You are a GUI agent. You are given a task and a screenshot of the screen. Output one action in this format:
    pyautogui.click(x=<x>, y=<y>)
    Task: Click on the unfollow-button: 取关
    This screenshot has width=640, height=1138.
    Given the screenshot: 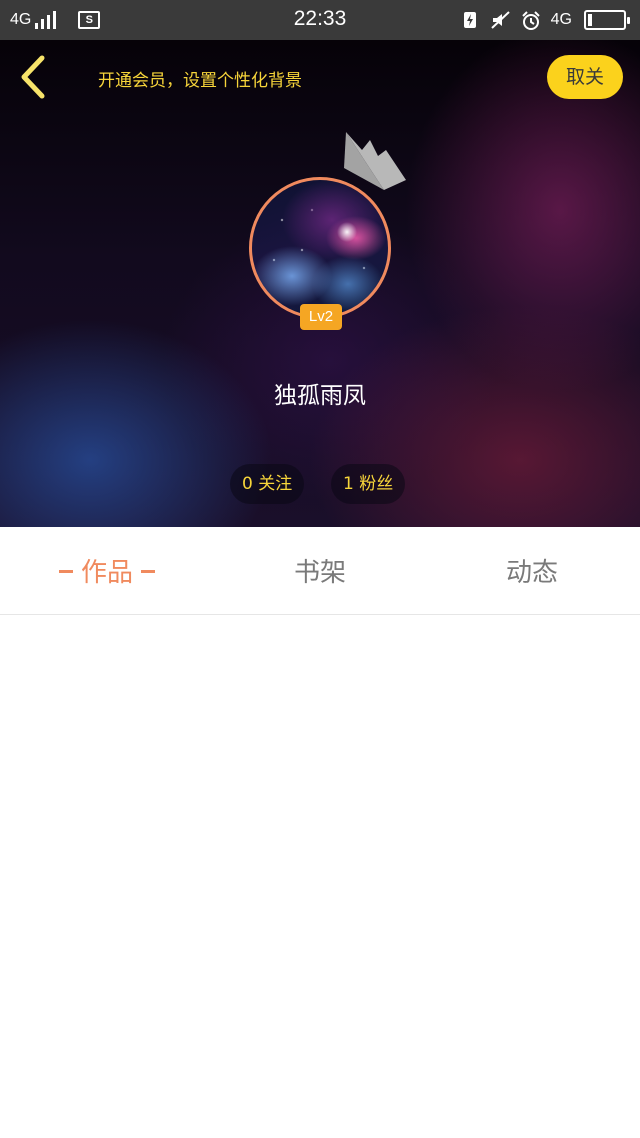 What is the action you would take?
    pyautogui.click(x=585, y=77)
    